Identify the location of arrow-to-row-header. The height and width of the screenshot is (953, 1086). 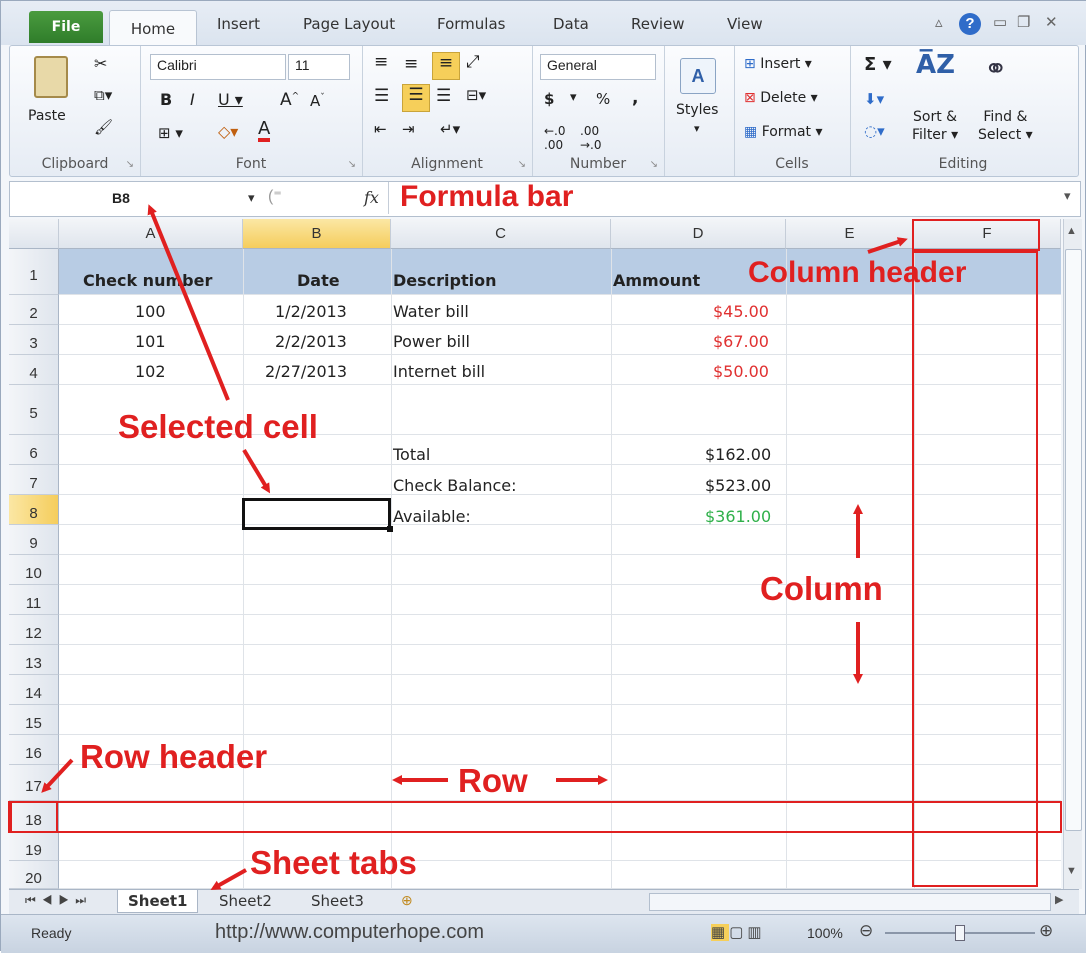
(57, 775).